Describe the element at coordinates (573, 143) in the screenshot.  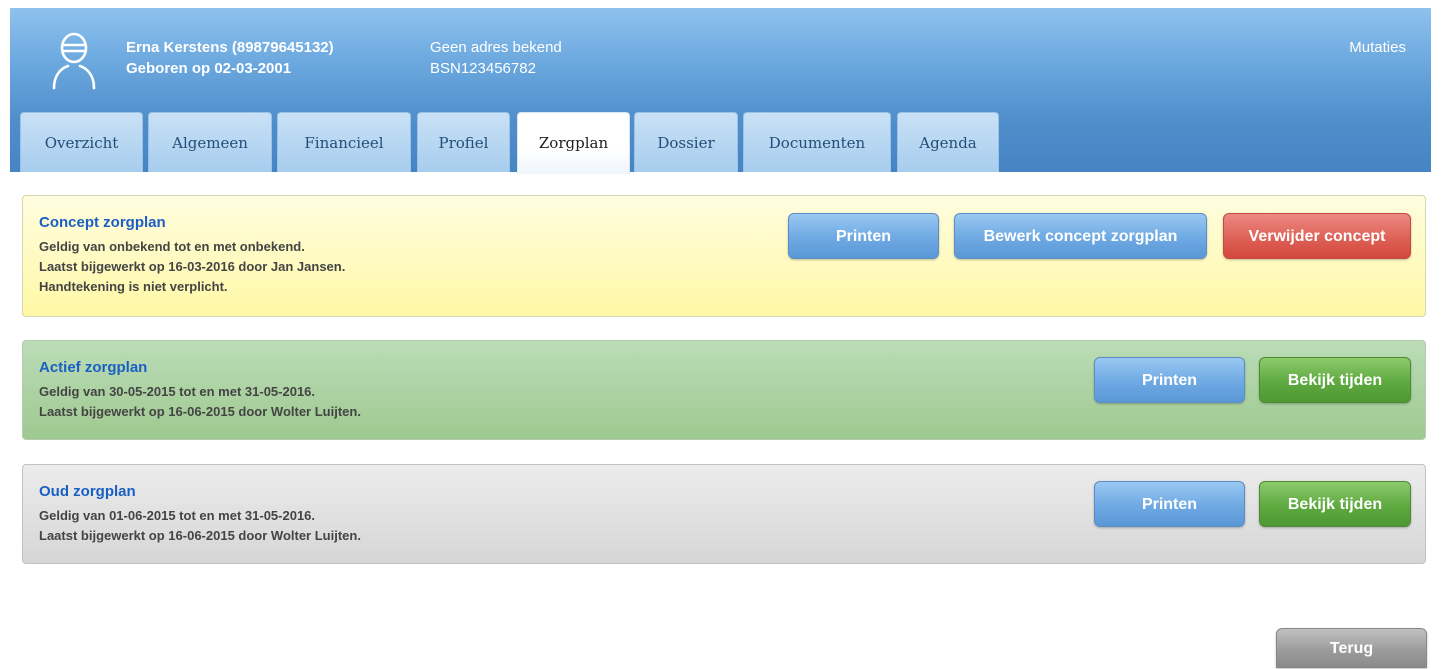
I see `tab-zorgplan: Zorgplan` at that location.